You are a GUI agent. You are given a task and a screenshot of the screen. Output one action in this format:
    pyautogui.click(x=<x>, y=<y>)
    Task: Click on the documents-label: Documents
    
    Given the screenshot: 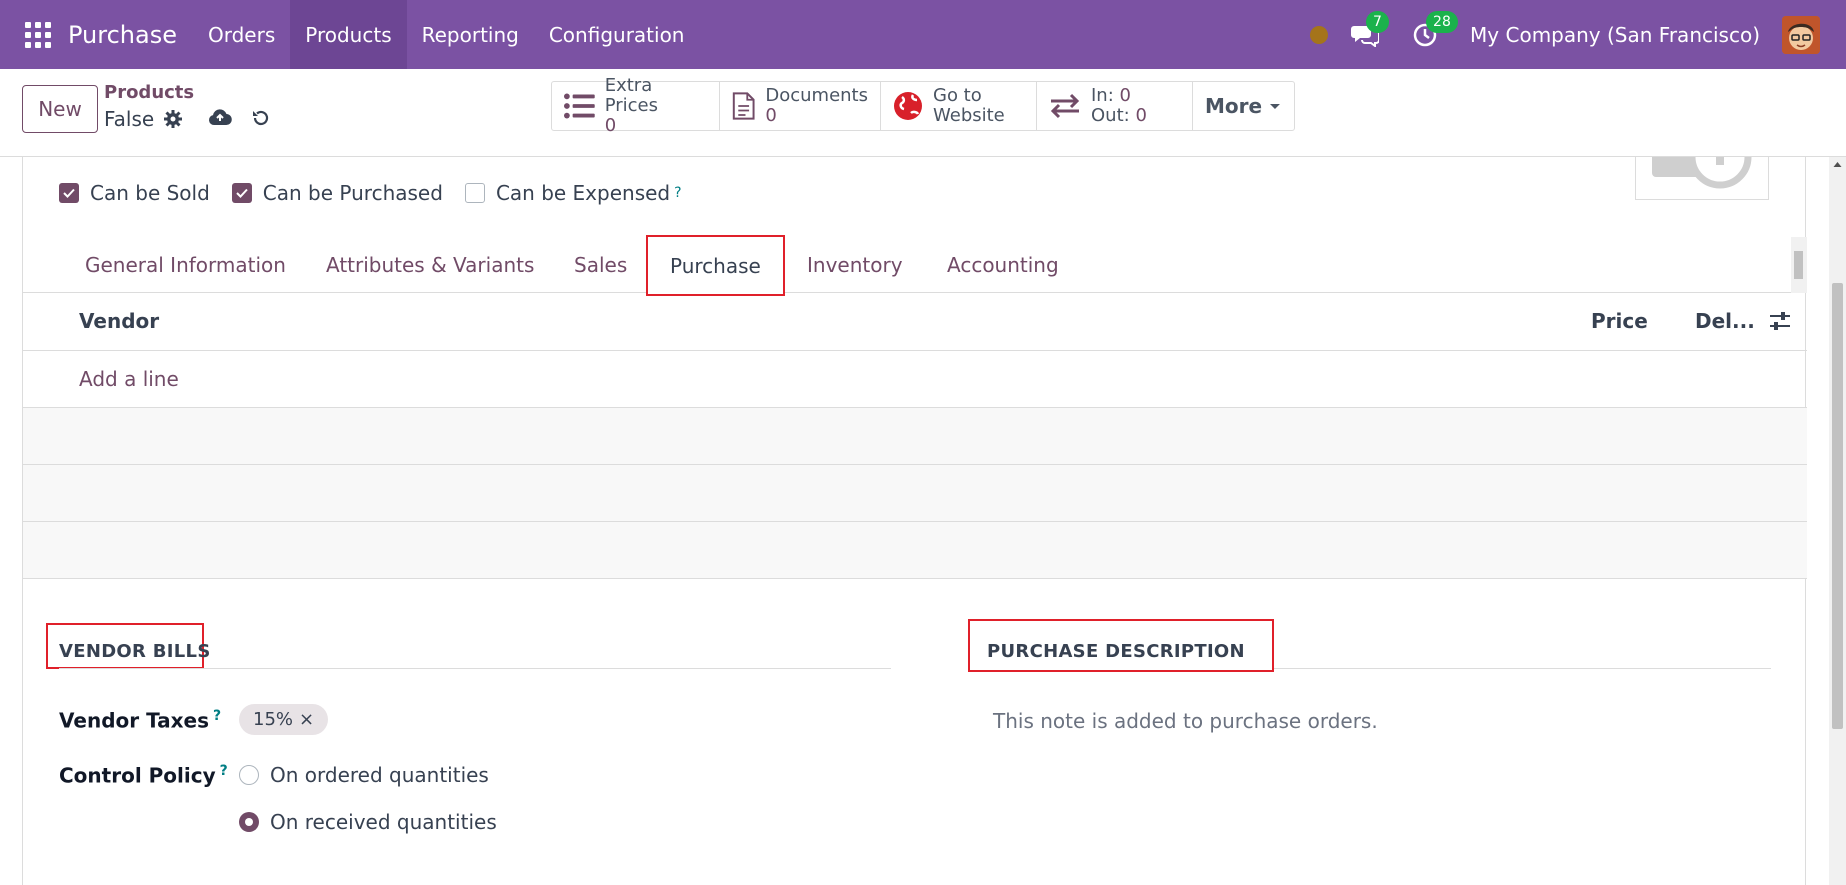 What is the action you would take?
    pyautogui.click(x=816, y=95)
    